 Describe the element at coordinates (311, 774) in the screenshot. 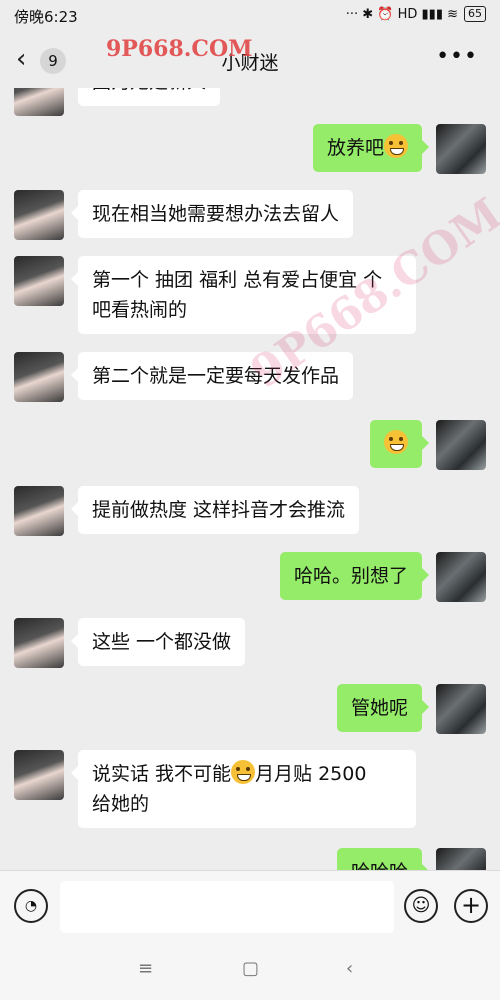

I see `message-text: 月月贴 2500` at that location.